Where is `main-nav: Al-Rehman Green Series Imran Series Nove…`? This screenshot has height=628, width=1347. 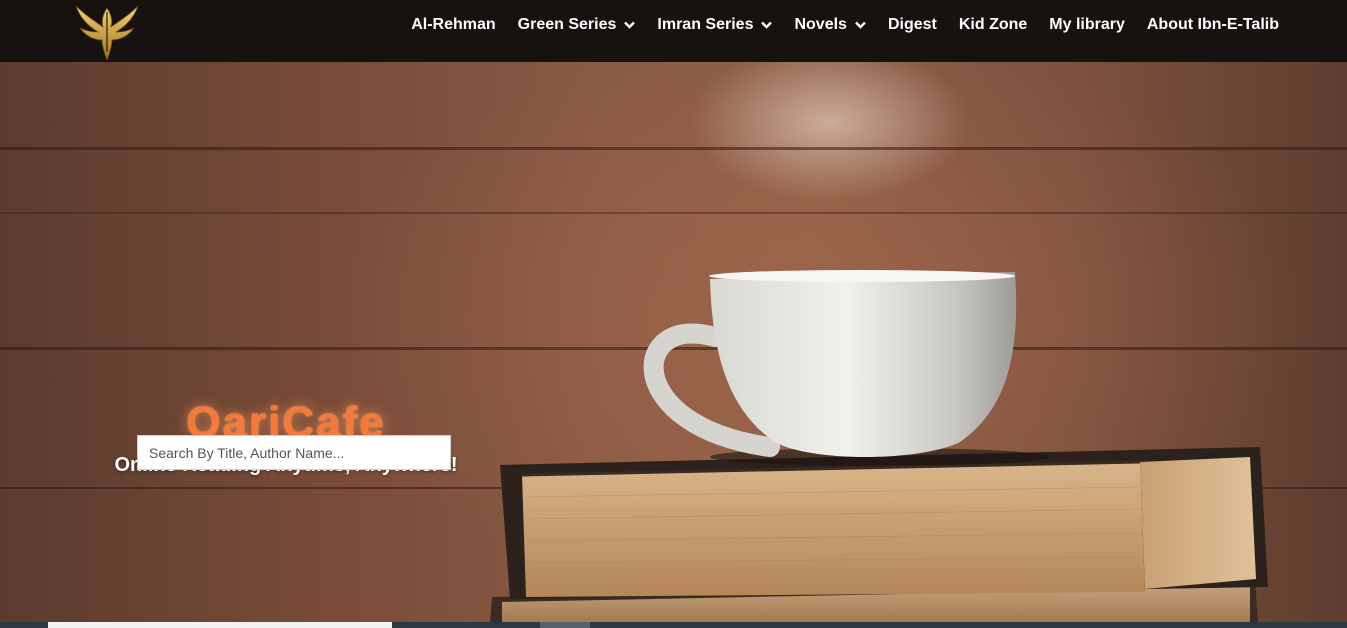 main-nav: Al-Rehman Green Series Imran Series Nove… is located at coordinates (834, 25).